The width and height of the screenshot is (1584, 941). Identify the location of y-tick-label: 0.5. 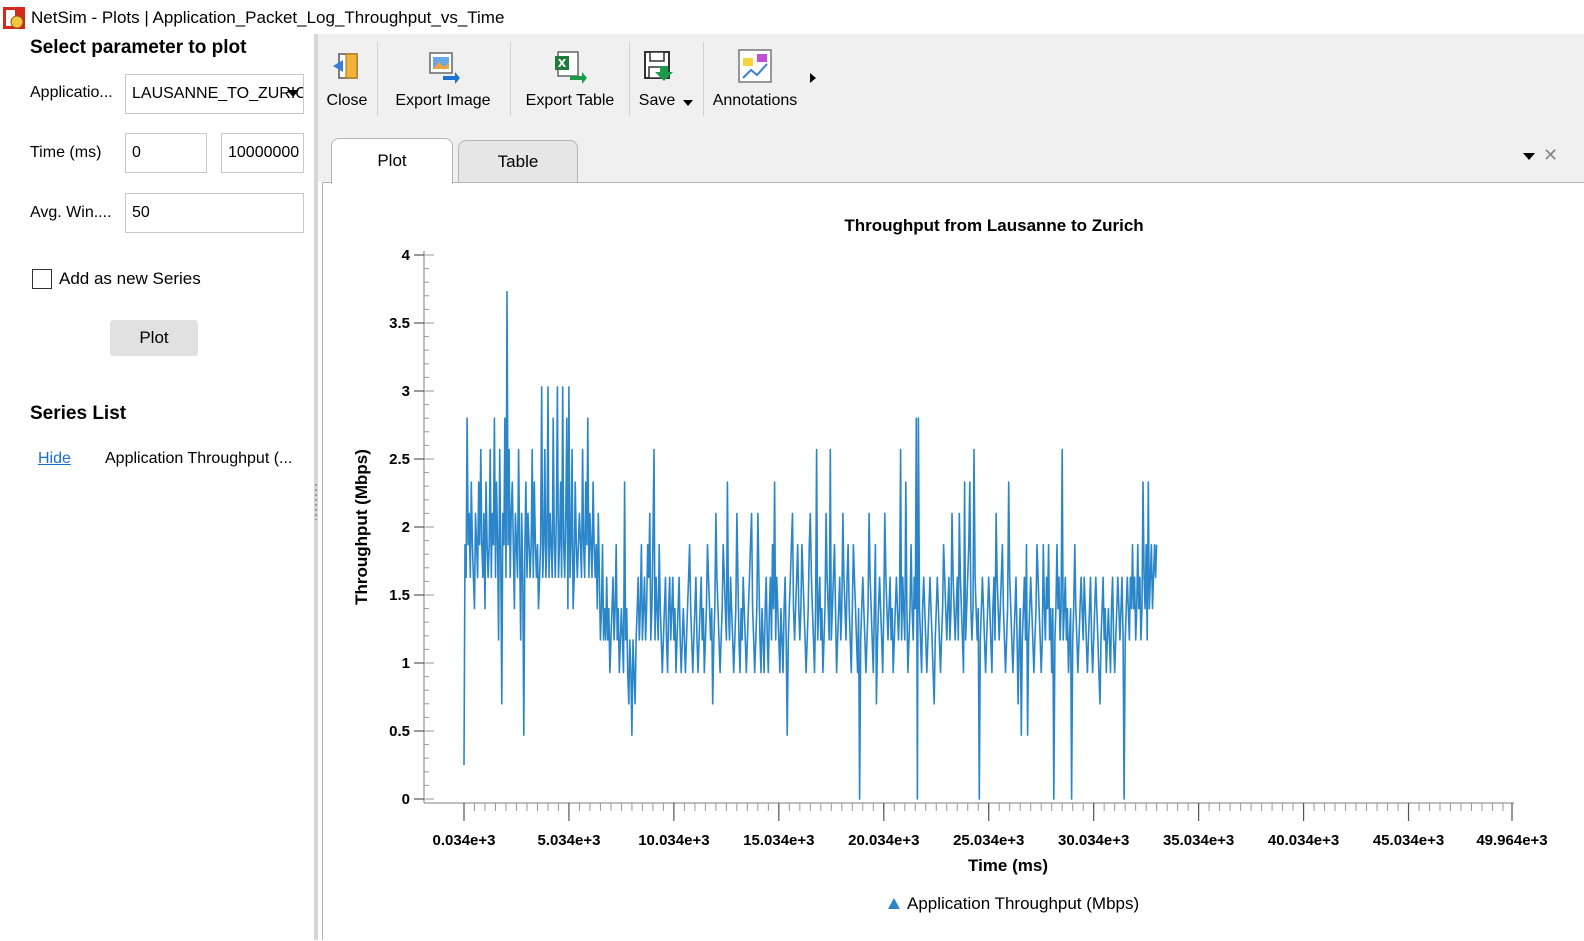
(399, 731).